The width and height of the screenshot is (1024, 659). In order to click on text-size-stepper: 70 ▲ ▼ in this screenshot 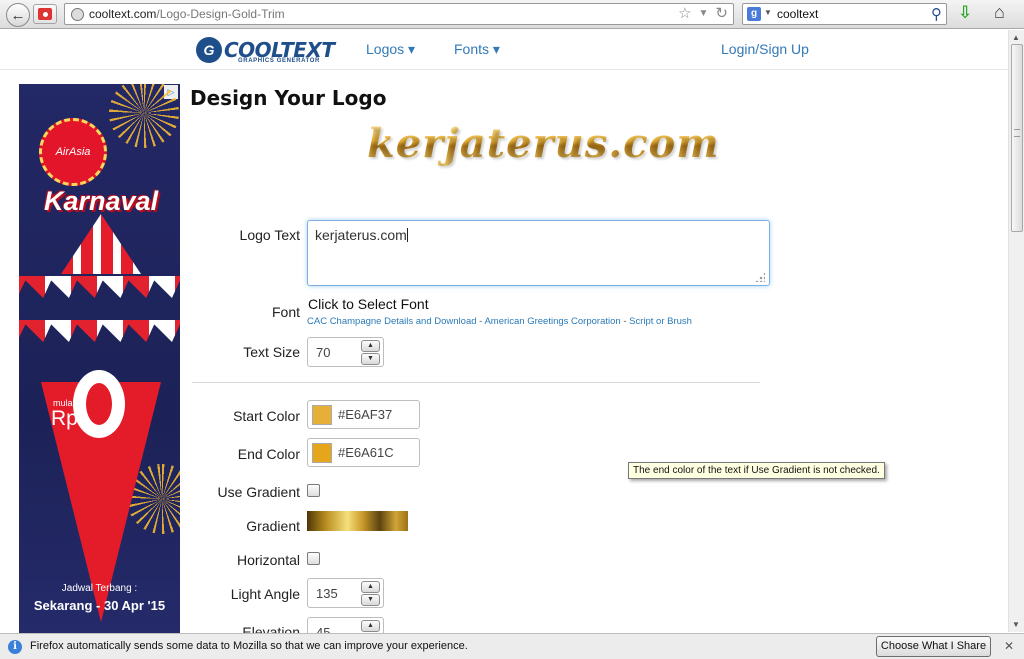, I will do `click(345, 352)`.